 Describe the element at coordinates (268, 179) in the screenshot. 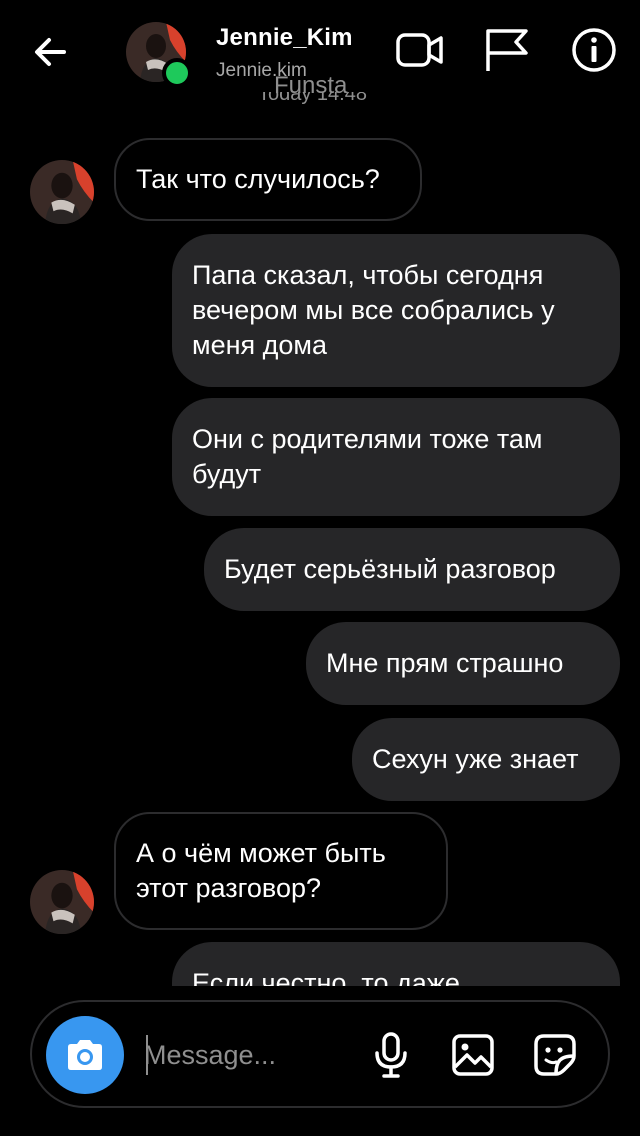

I see `incoming-message: Так что случилось?` at that location.